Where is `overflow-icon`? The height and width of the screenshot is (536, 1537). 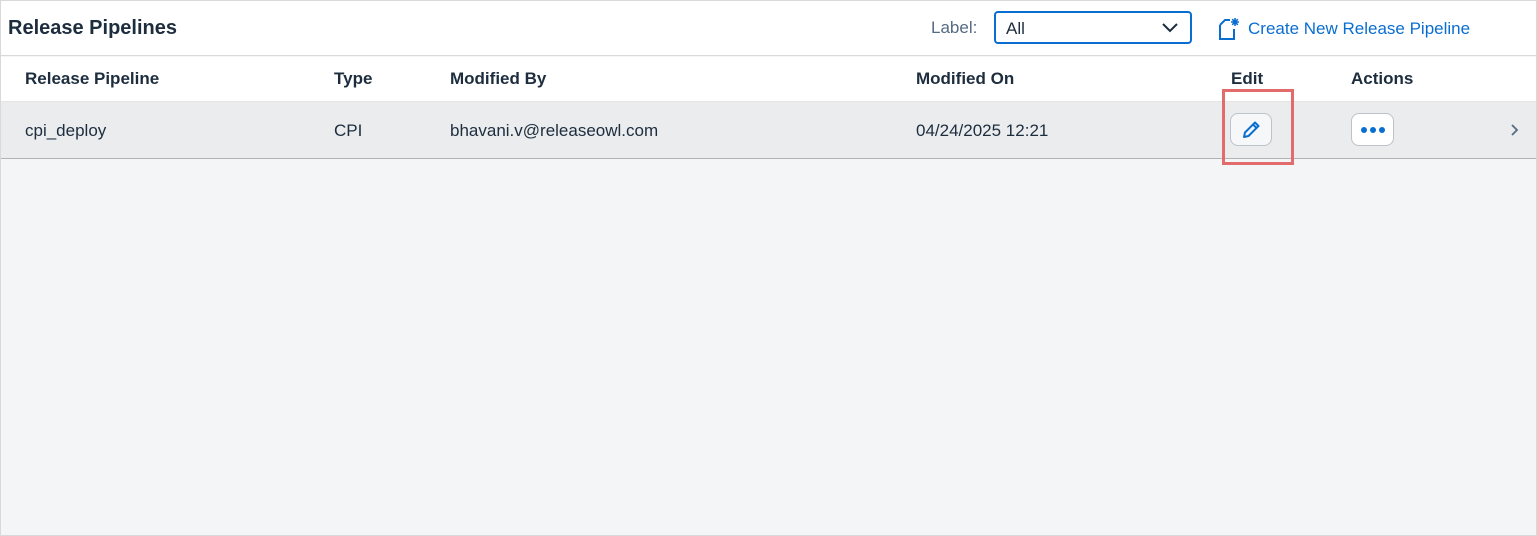 overflow-icon is located at coordinates (1372, 129).